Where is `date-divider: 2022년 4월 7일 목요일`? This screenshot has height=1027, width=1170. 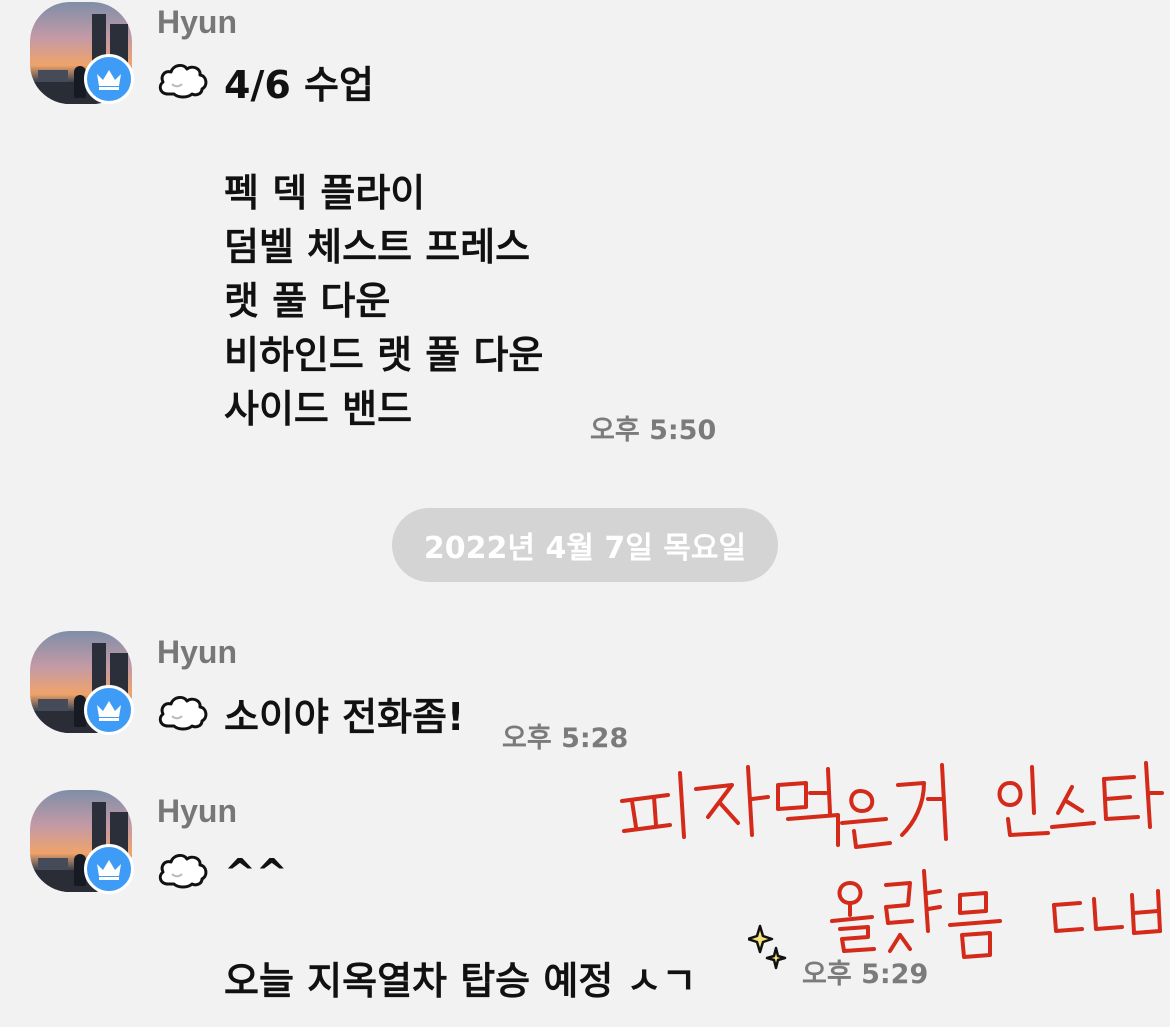 date-divider: 2022년 4월 7일 목요일 is located at coordinates (585, 545).